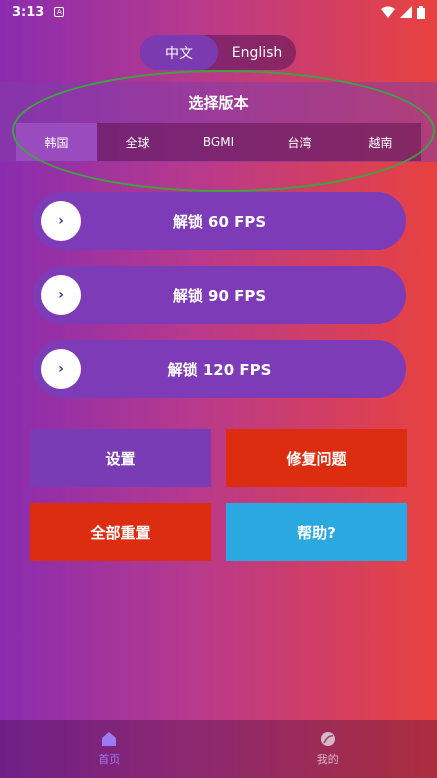  I want to click on nav-home: 首页, so click(109, 749).